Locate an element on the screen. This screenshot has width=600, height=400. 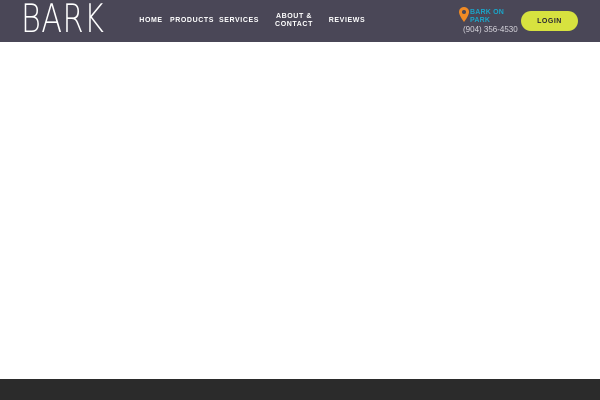
nav-services: SERVICES is located at coordinates (239, 21).